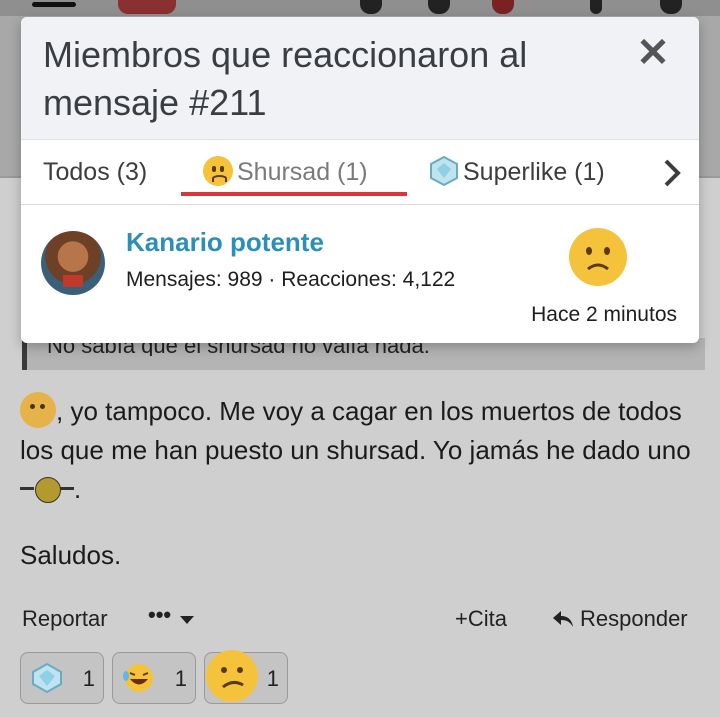 The image size is (720, 717). What do you see at coordinates (47, 490) in the screenshot?
I see `crying-face-icon` at bounding box center [47, 490].